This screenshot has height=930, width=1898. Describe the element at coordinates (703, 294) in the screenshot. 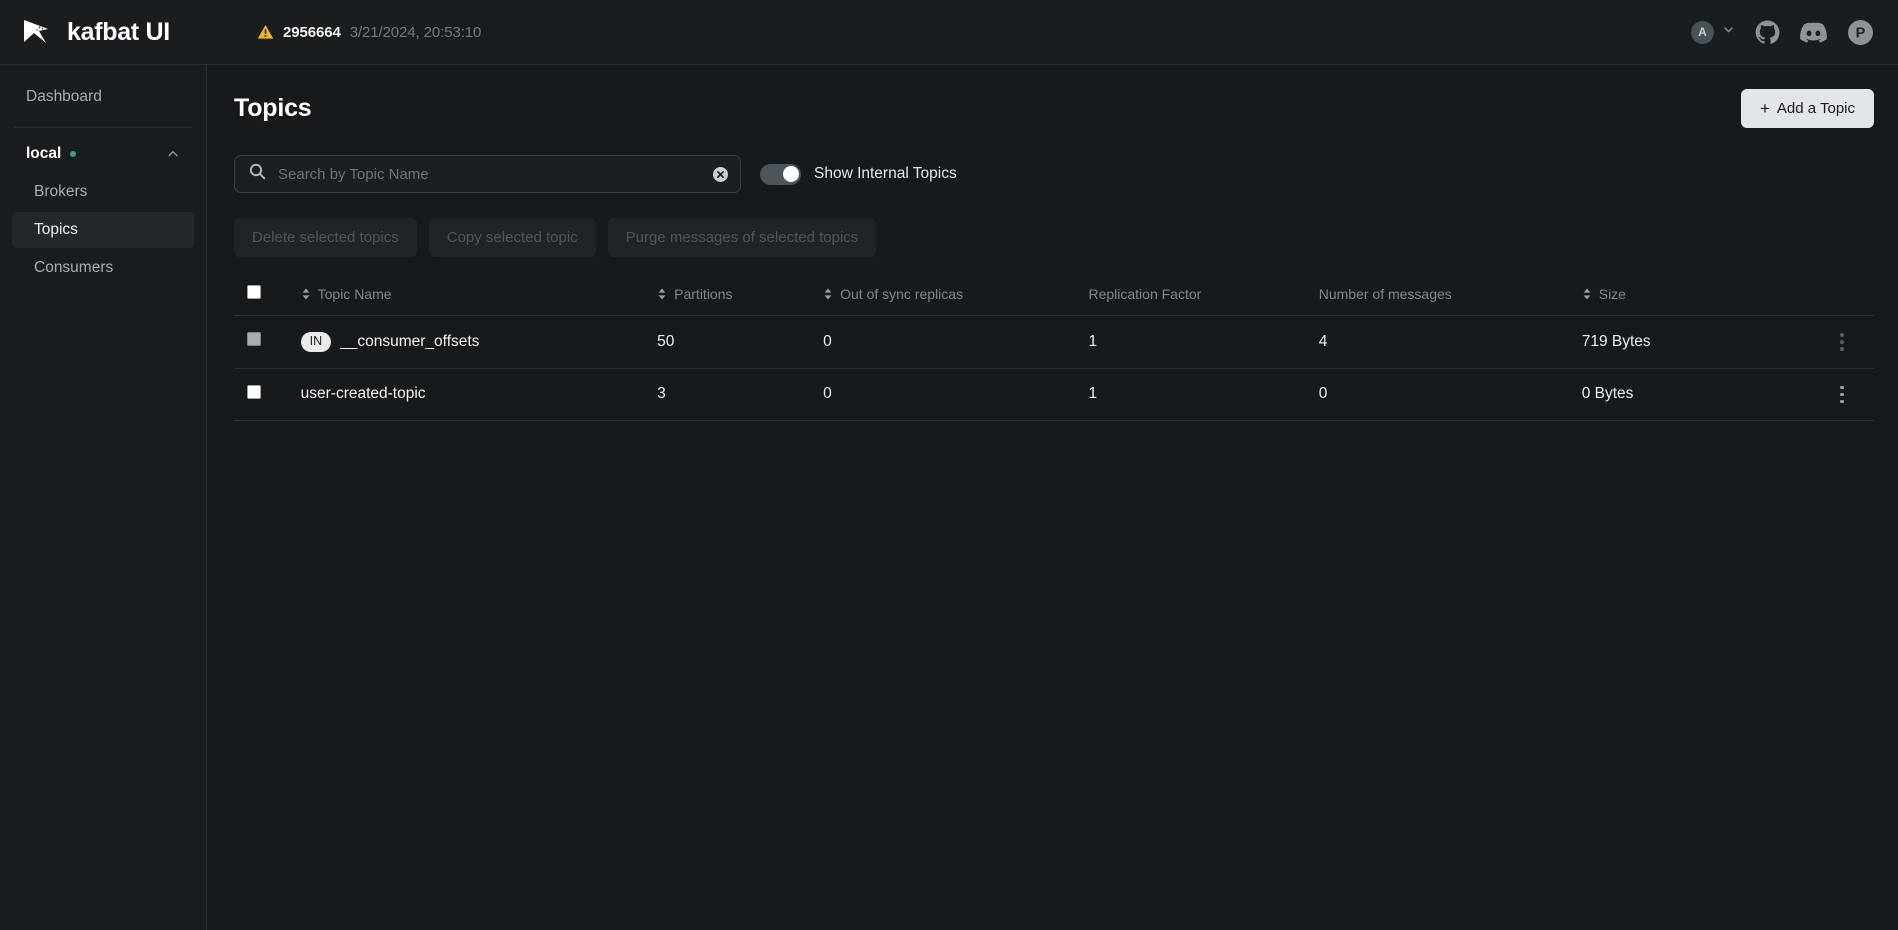

I see `header-label: Partitions` at that location.